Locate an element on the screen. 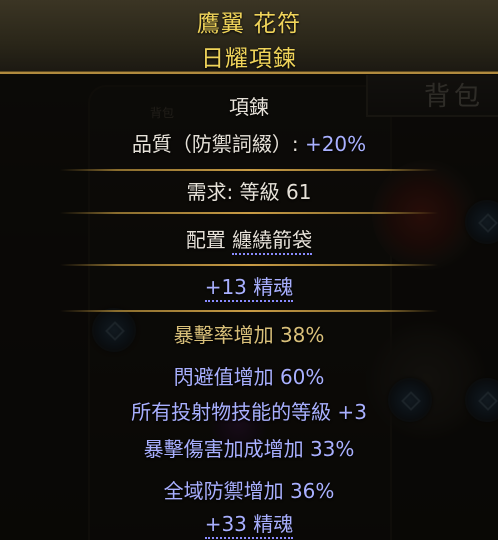 This screenshot has height=540, width=498. config-line: 配置 纏繞箭袋 is located at coordinates (249, 241).